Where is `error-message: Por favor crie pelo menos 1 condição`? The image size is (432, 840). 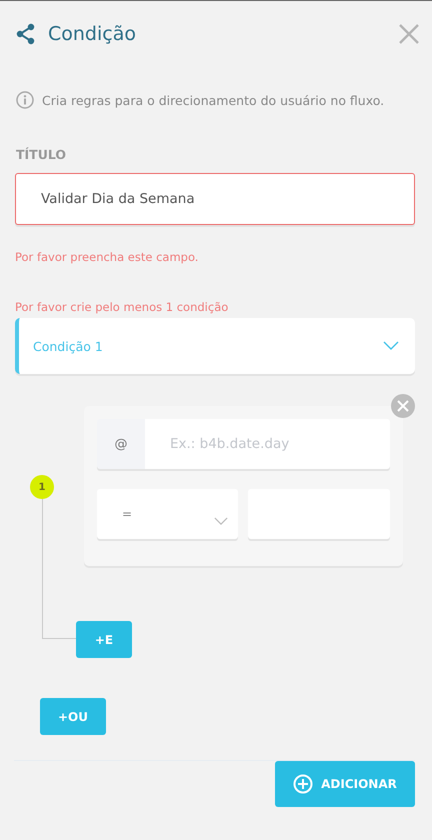
error-message: Por favor crie pelo menos 1 condição is located at coordinates (122, 307).